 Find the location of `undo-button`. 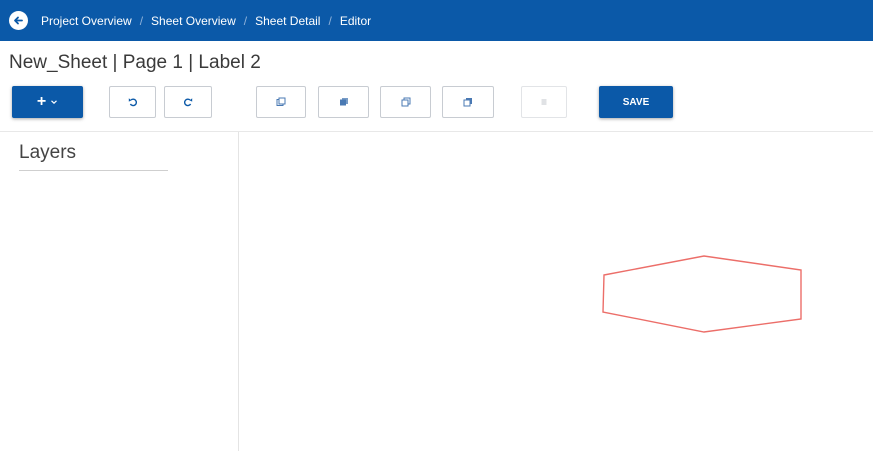

undo-button is located at coordinates (132, 102).